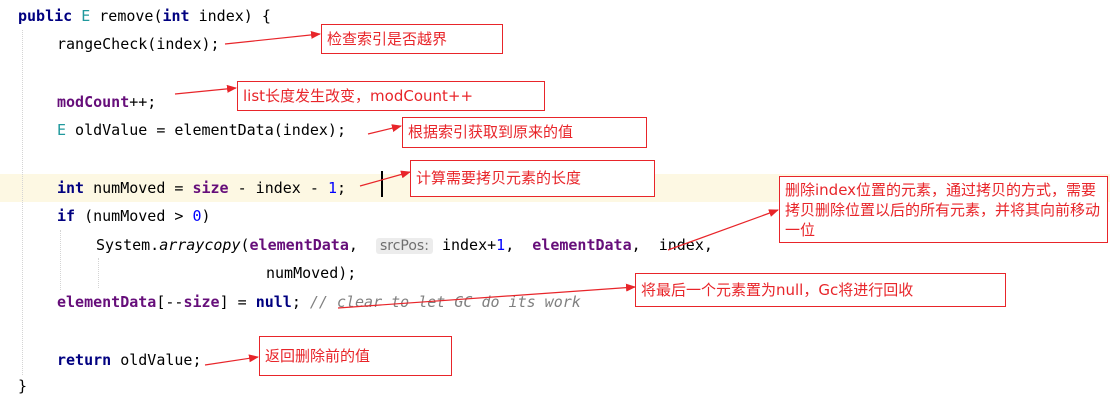 The width and height of the screenshot is (1110, 403). I want to click on annotation-set-null: 将最后一个元素置为null，Gc将进行回收, so click(820, 290).